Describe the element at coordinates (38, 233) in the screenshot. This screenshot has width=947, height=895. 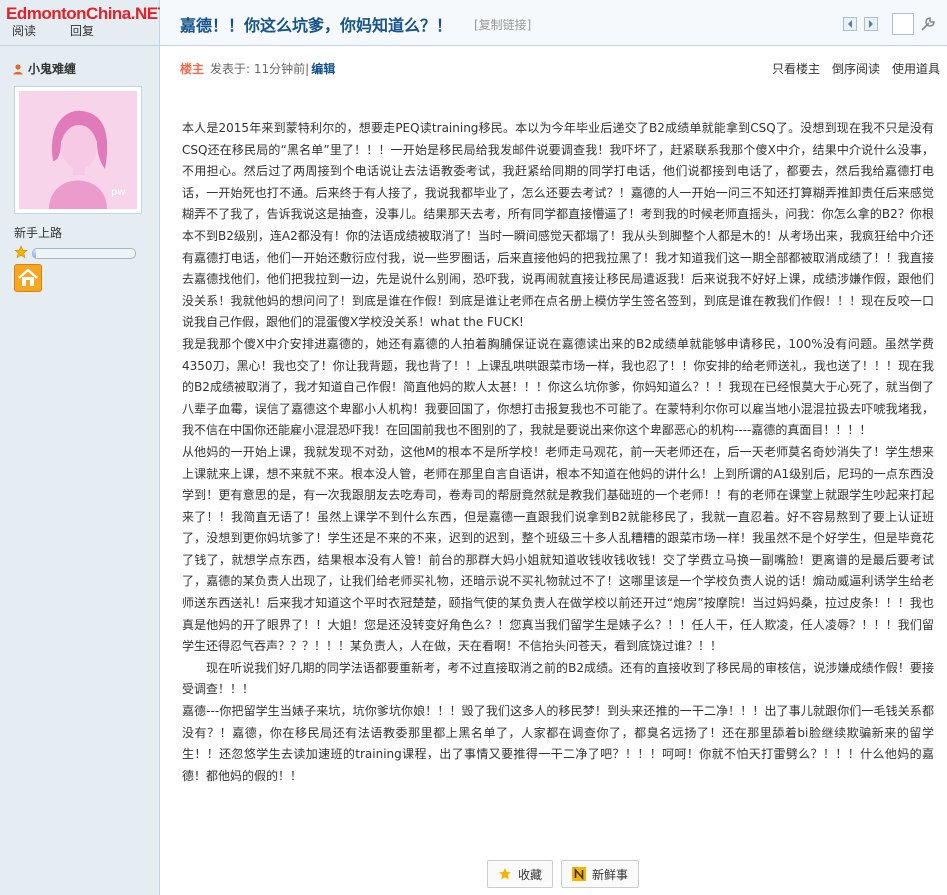
I see `user-group: 新手上路` at that location.